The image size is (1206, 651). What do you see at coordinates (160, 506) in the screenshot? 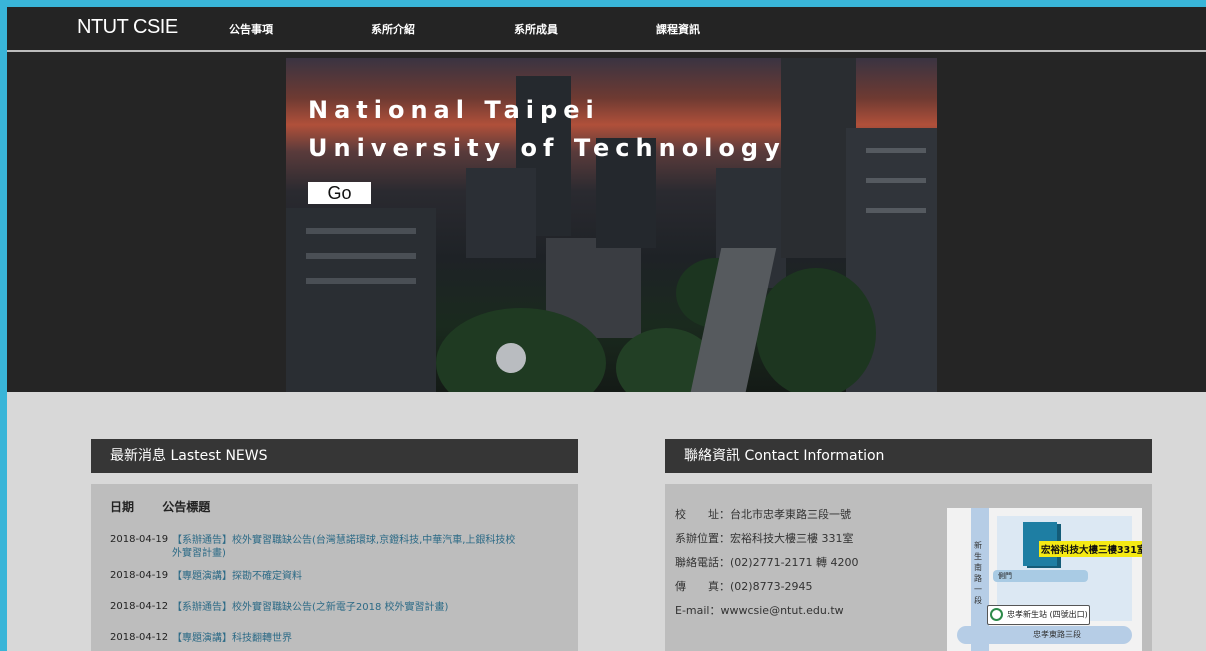
I see `news-column-headers: 日期 公告標題` at bounding box center [160, 506].